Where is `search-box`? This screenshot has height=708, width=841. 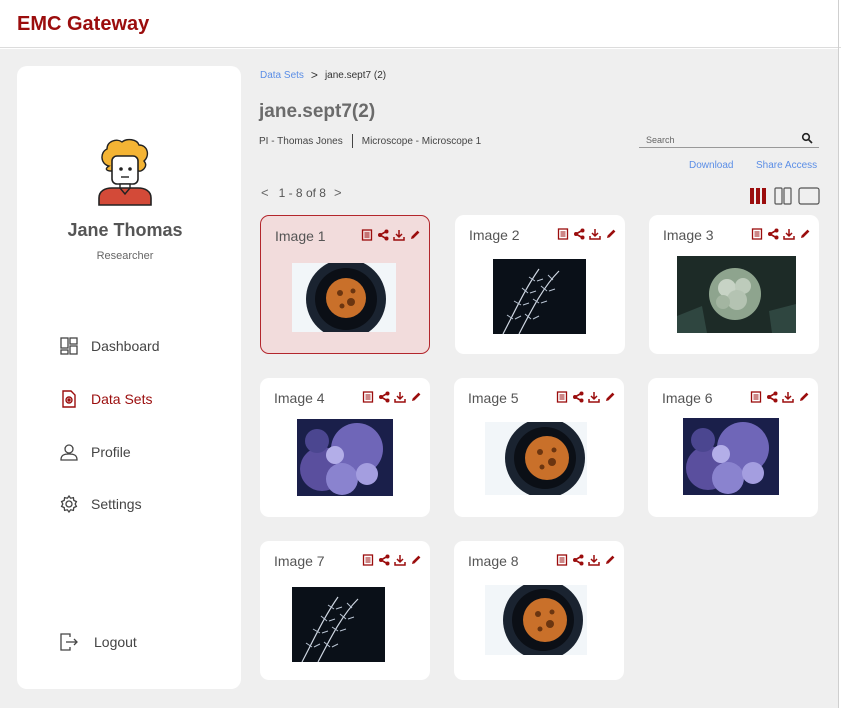 search-box is located at coordinates (729, 139).